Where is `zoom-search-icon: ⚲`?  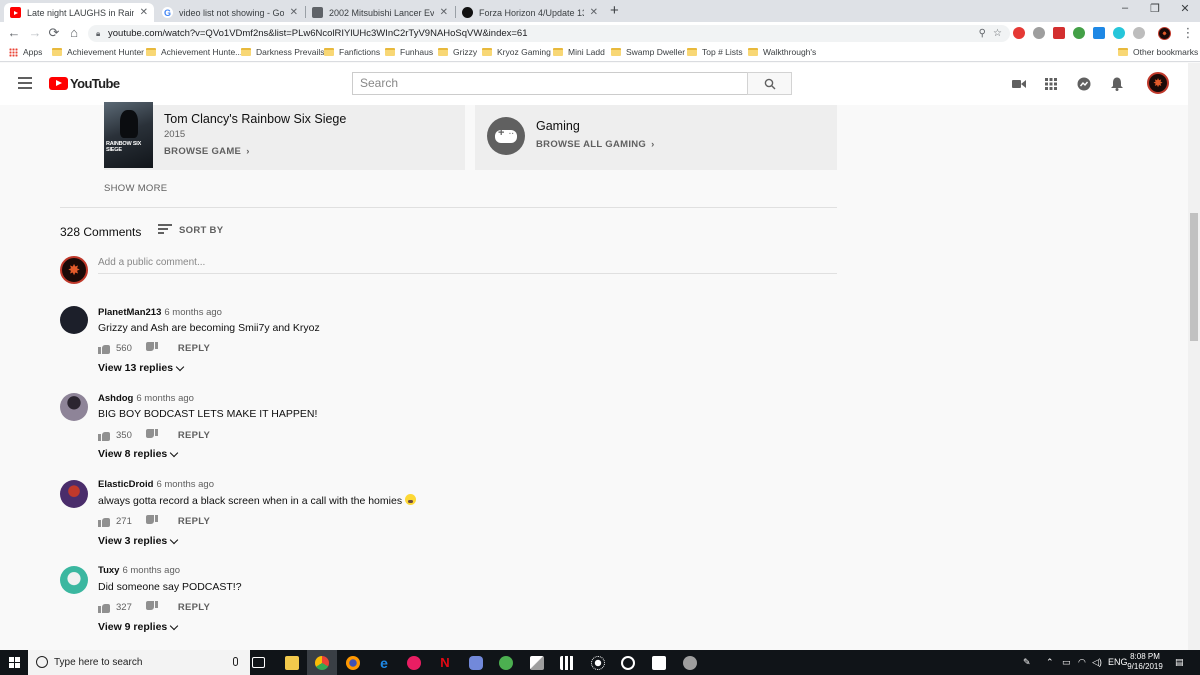
zoom-search-icon: ⚲ is located at coordinates (982, 33).